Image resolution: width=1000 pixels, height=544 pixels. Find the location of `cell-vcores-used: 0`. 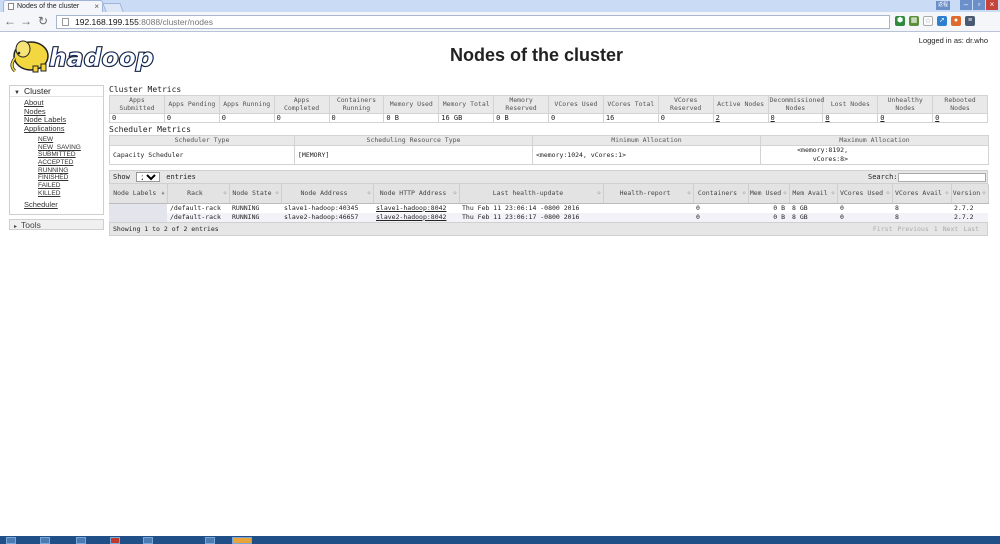

cell-vcores-used: 0 is located at coordinates (864, 217).